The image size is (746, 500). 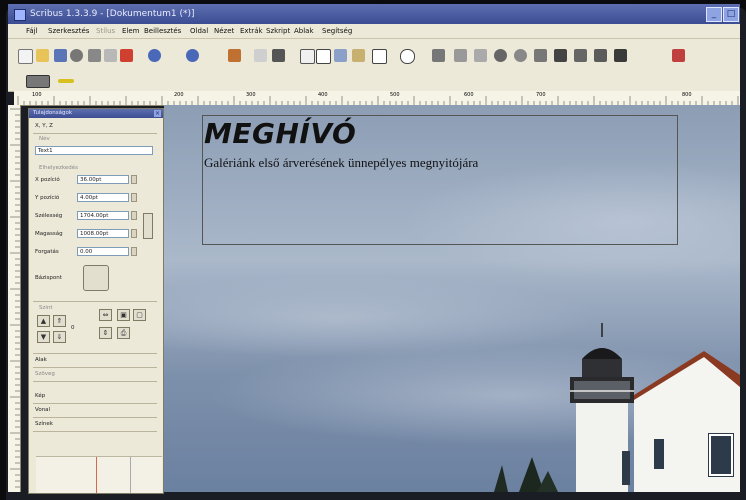 I want to click on scribus-app-icon, so click(x=20, y=15).